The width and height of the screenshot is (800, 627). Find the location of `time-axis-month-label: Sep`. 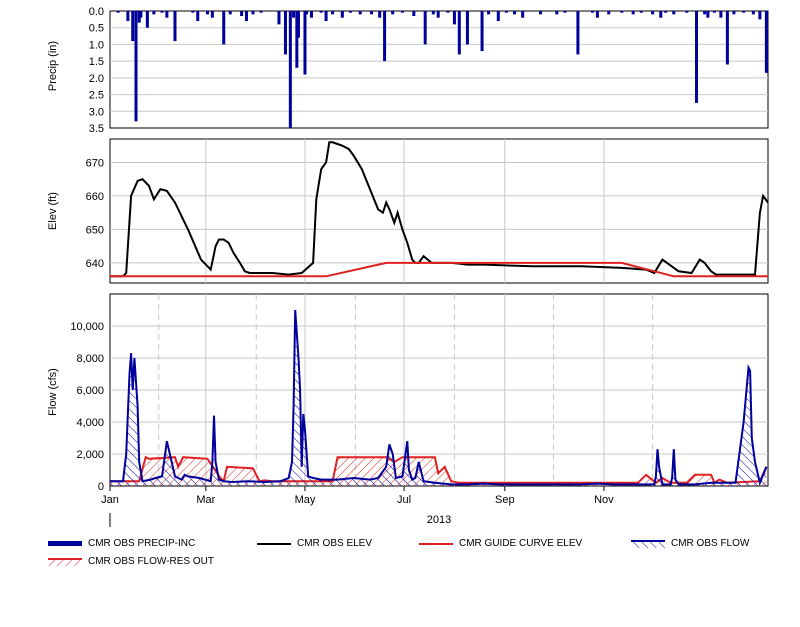

time-axis-month-label: Sep is located at coordinates (505, 500).